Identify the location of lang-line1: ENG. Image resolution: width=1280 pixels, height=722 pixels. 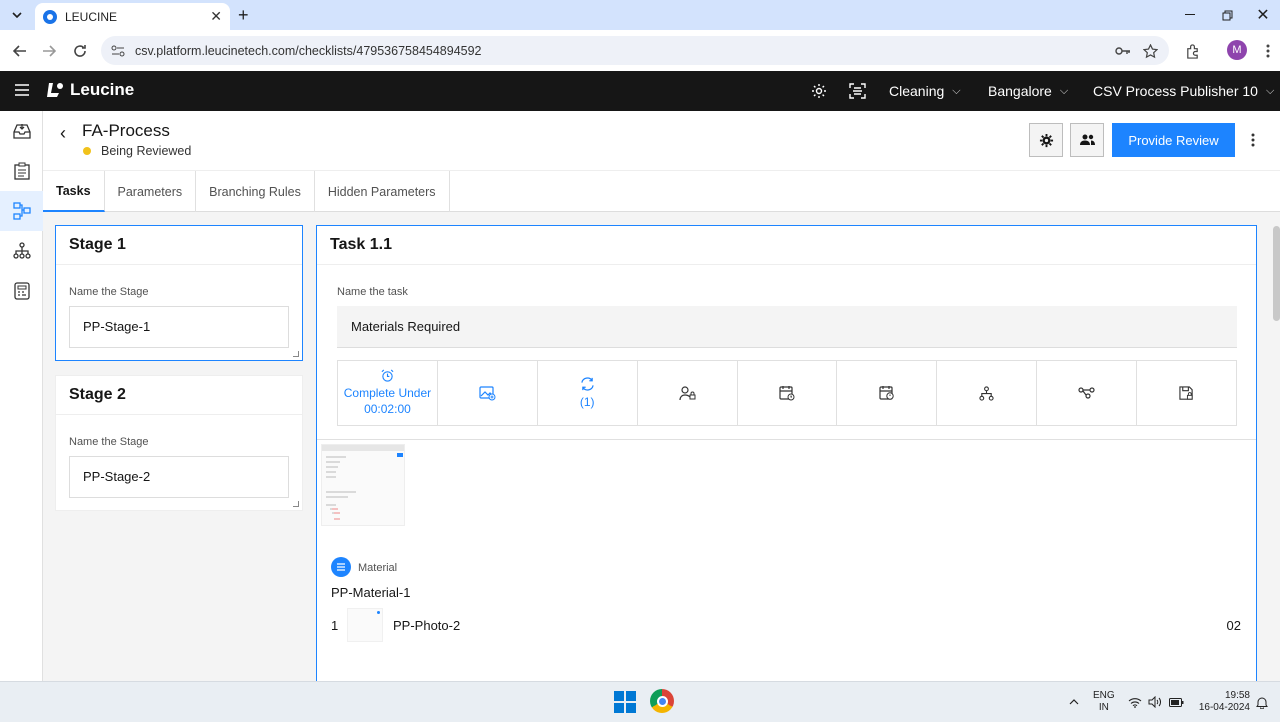
(1104, 695).